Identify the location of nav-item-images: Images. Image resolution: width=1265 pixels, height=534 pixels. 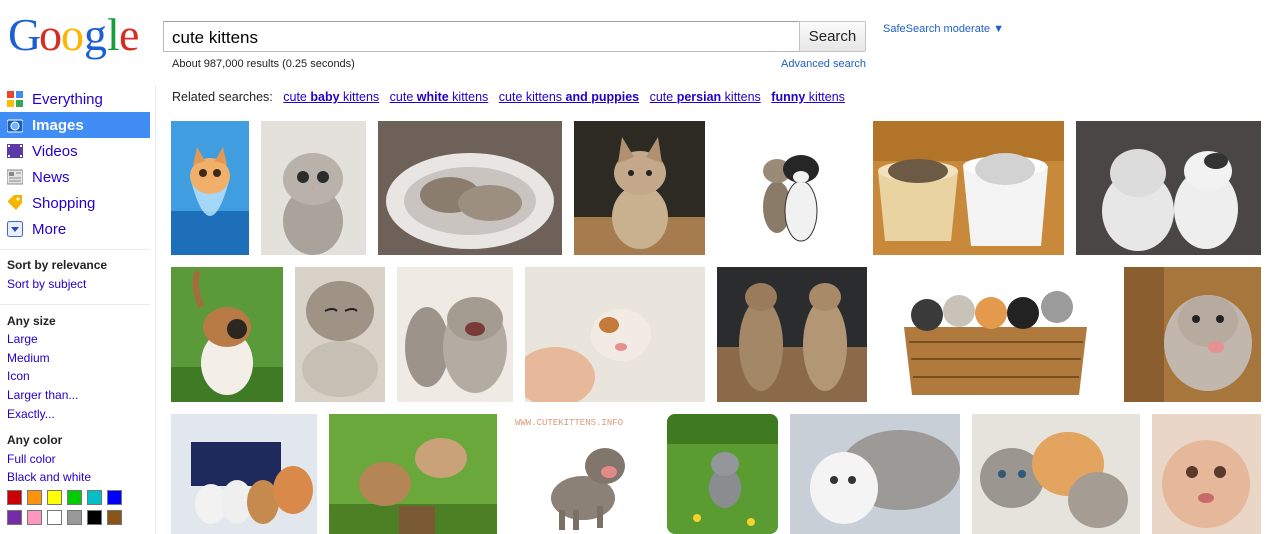
(75, 125).